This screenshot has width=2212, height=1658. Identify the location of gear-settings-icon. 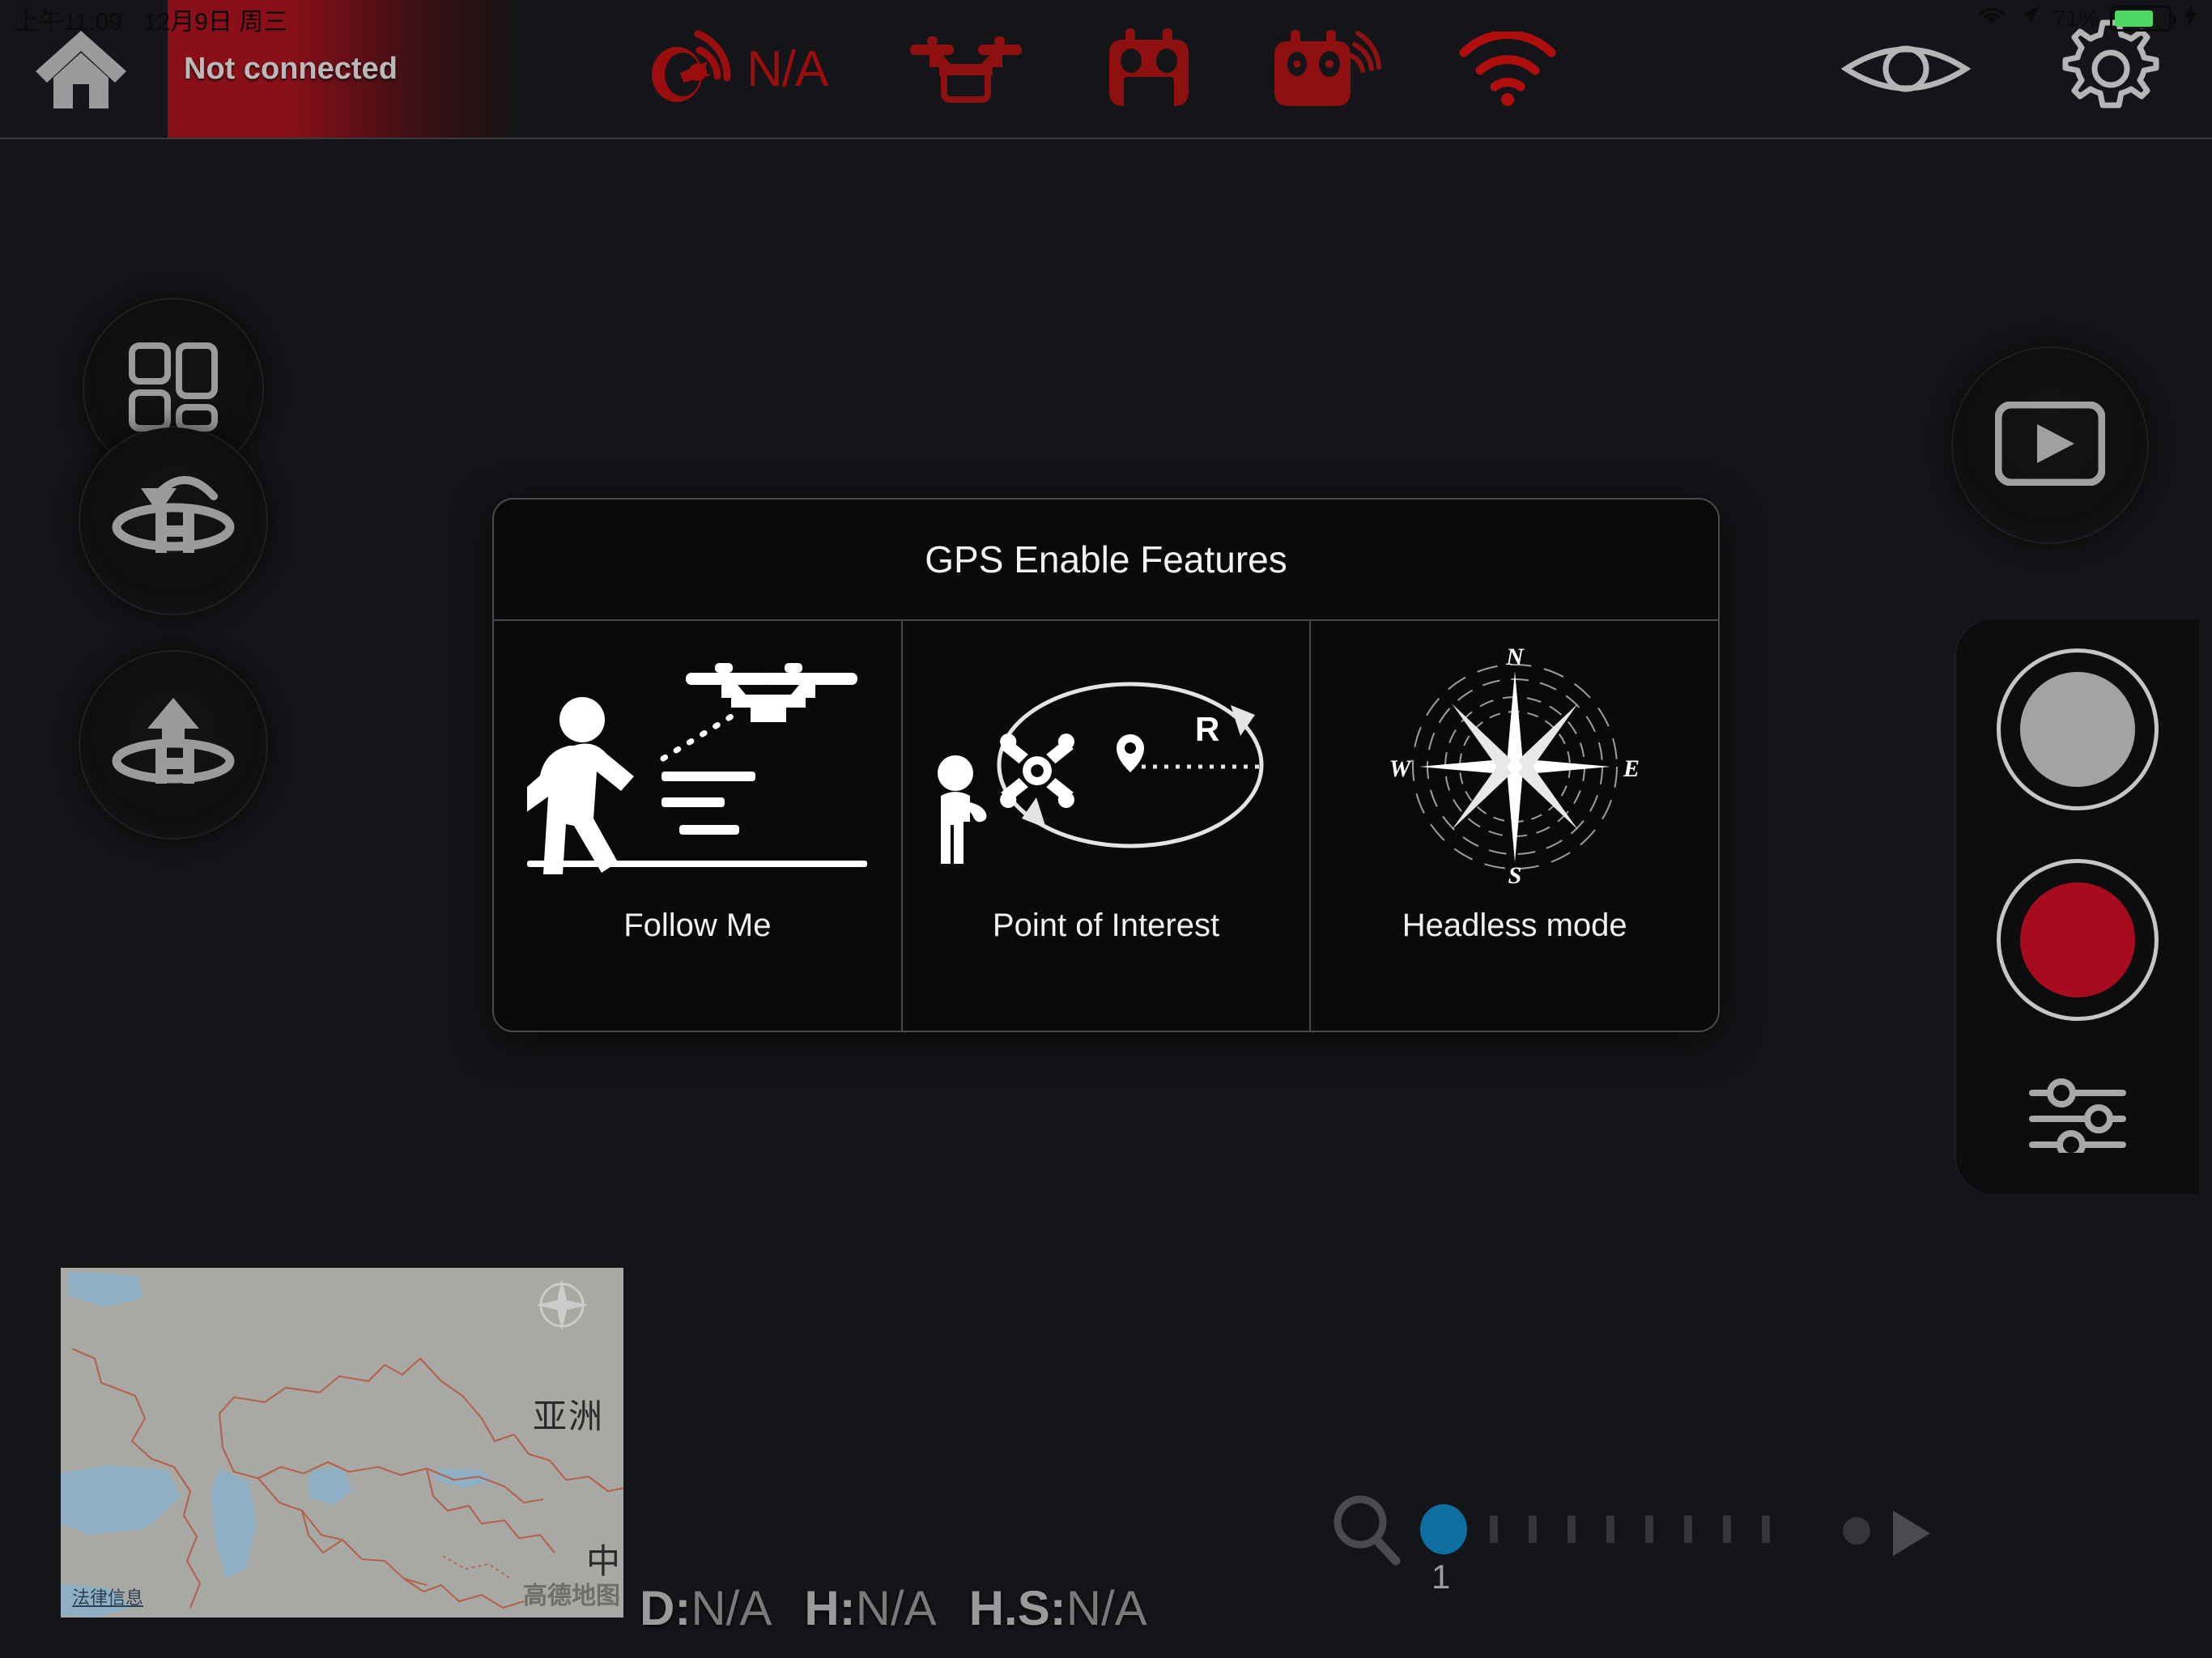
(2111, 69).